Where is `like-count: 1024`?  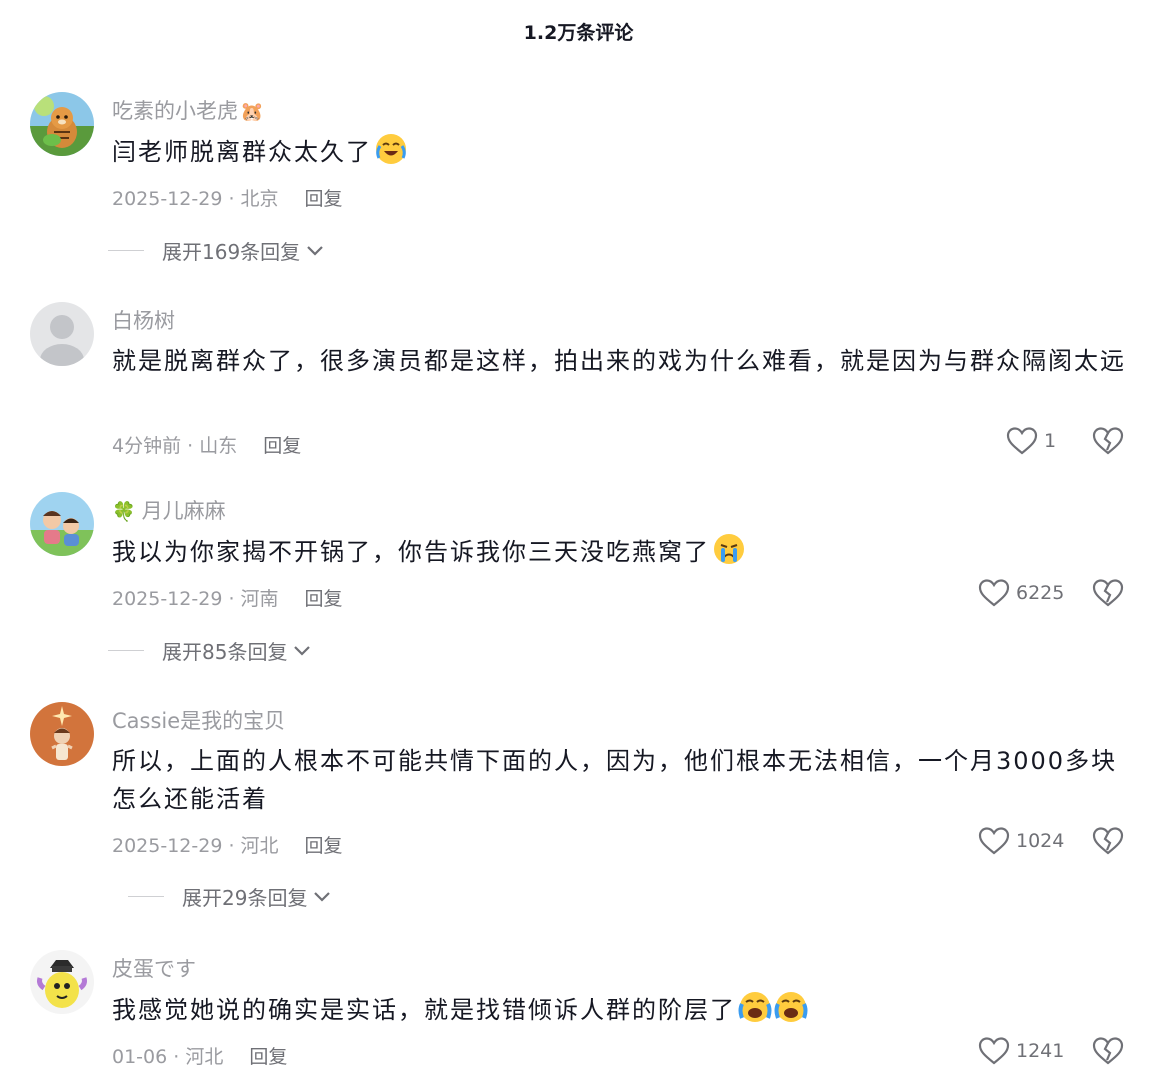 like-count: 1024 is located at coordinates (1040, 841).